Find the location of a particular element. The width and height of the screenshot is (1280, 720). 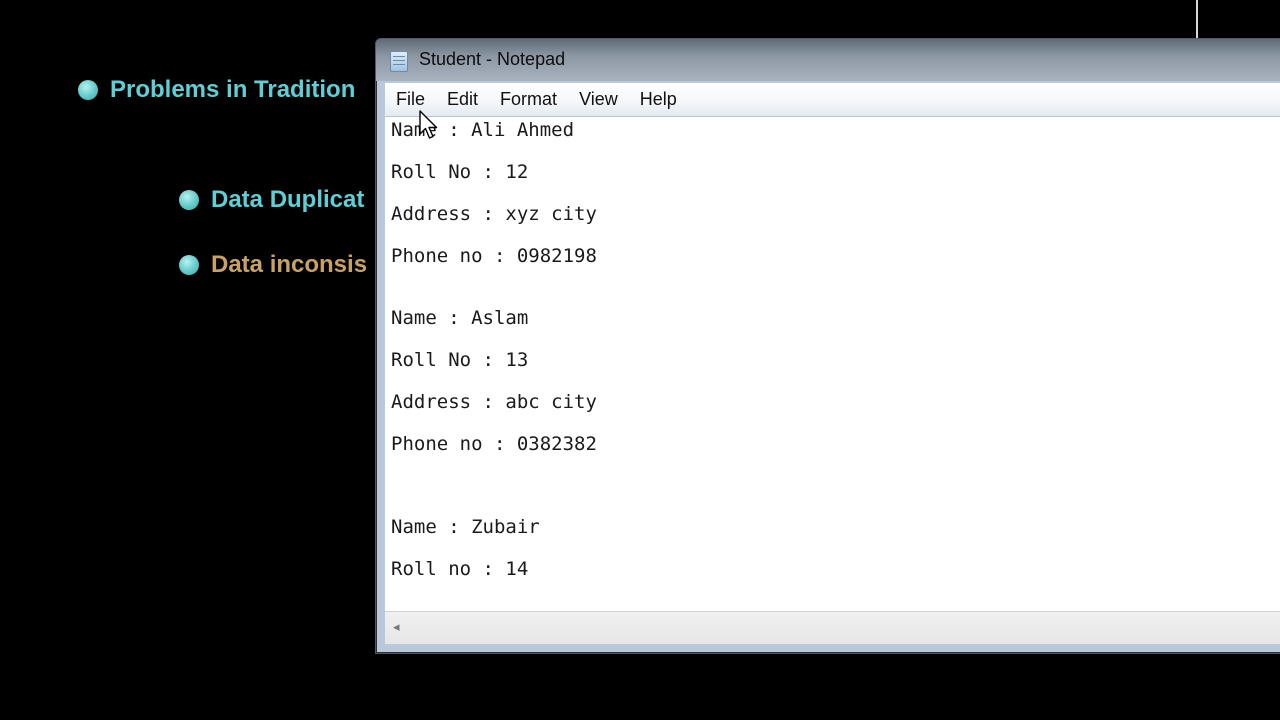

slide-bullet-text: Problems in Tradition is located at coordinates (233, 89).